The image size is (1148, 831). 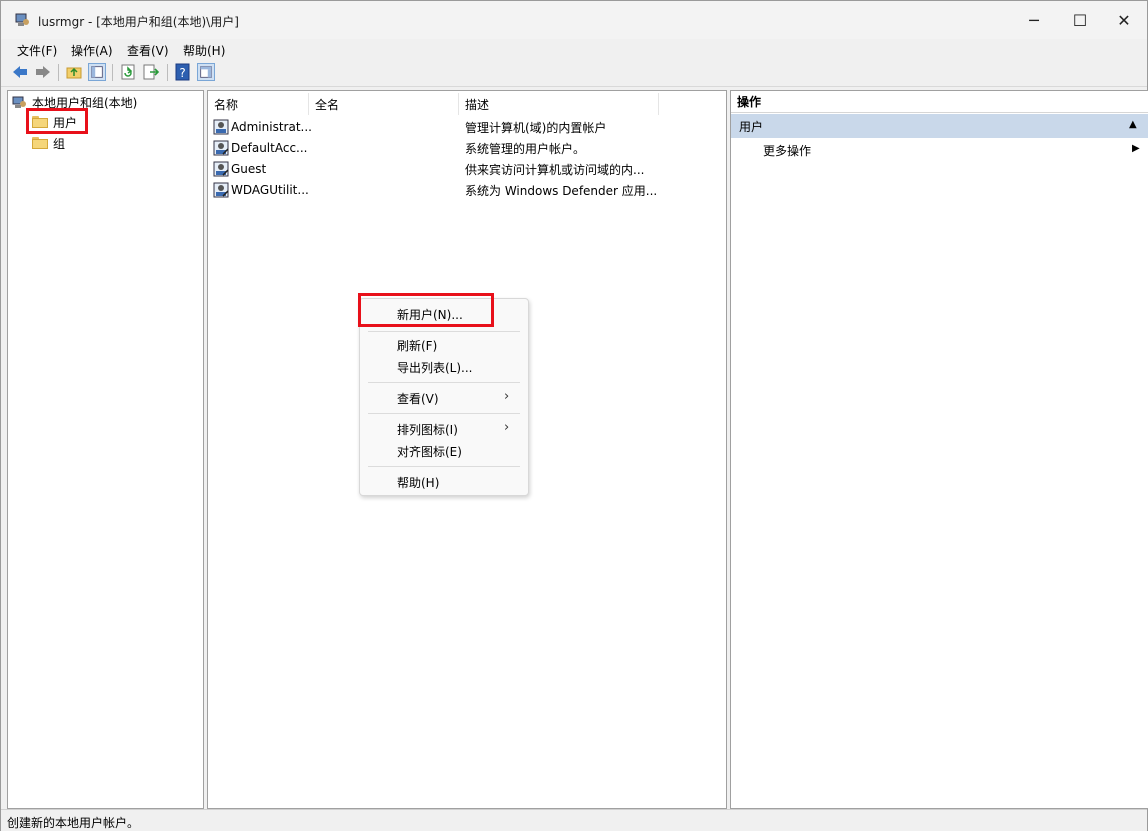 What do you see at coordinates (939, 102) in the screenshot?
I see `actions-header: 操作` at bounding box center [939, 102].